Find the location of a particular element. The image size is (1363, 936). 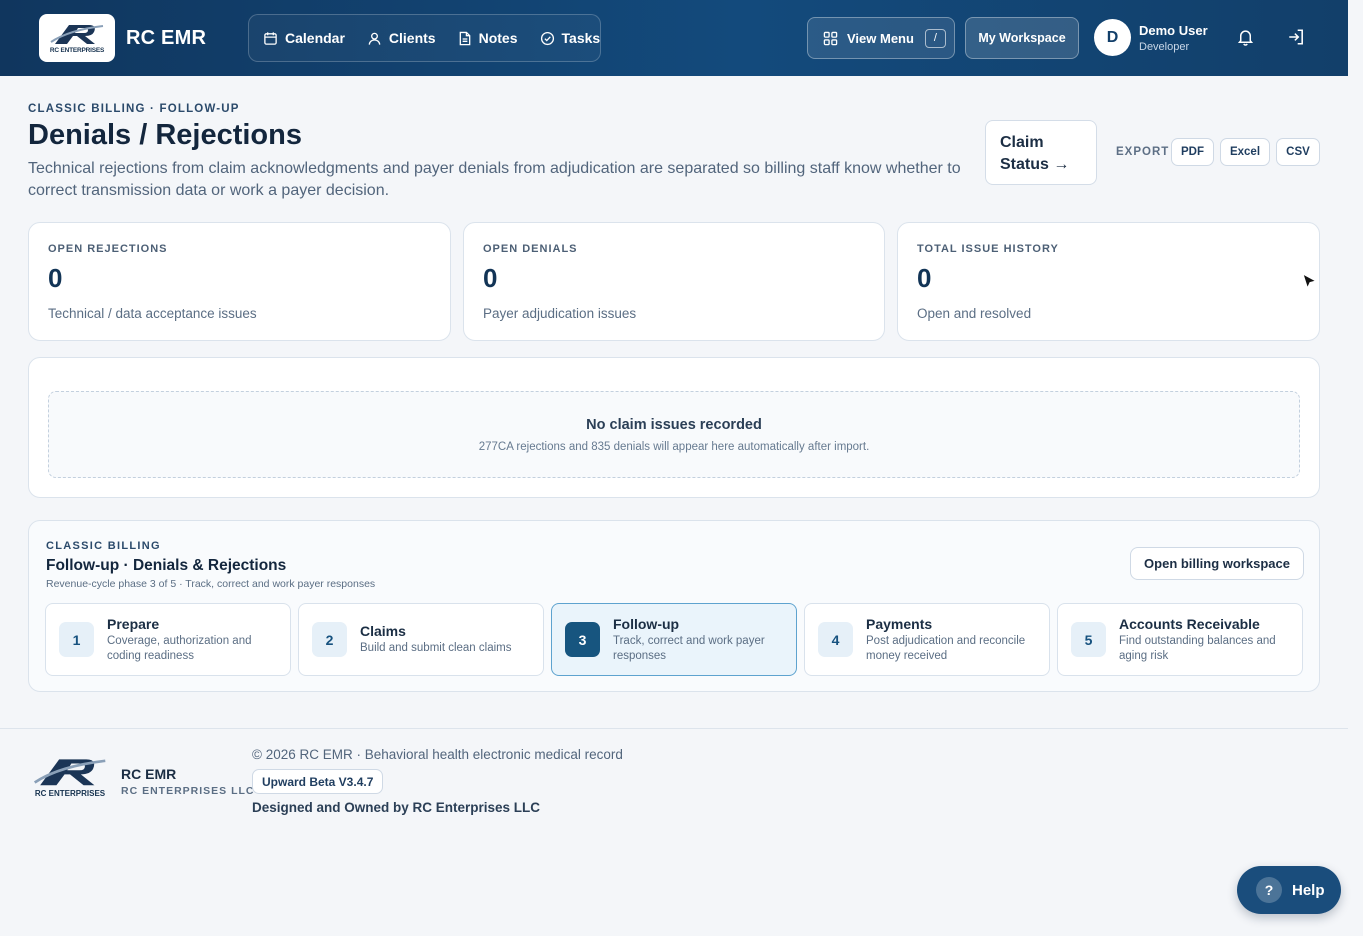

user-role: Developer is located at coordinates (1164, 46).